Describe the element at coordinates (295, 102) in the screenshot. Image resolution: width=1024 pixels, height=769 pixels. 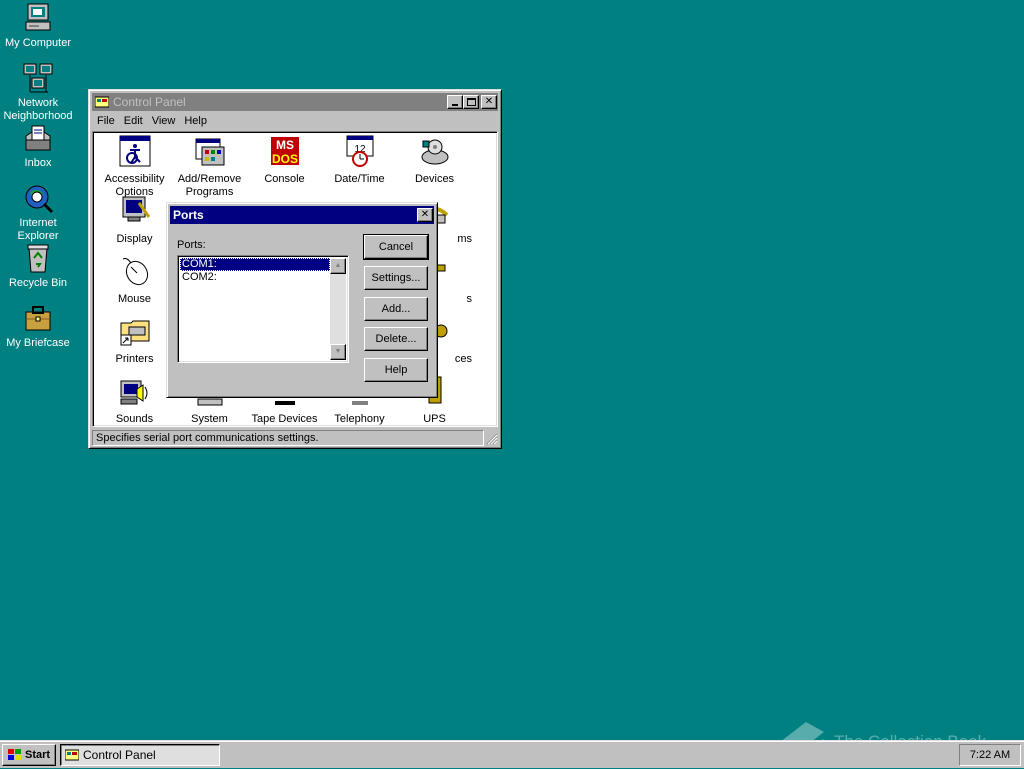
I see `control-panel-titlebar: Control Panel ✕` at that location.